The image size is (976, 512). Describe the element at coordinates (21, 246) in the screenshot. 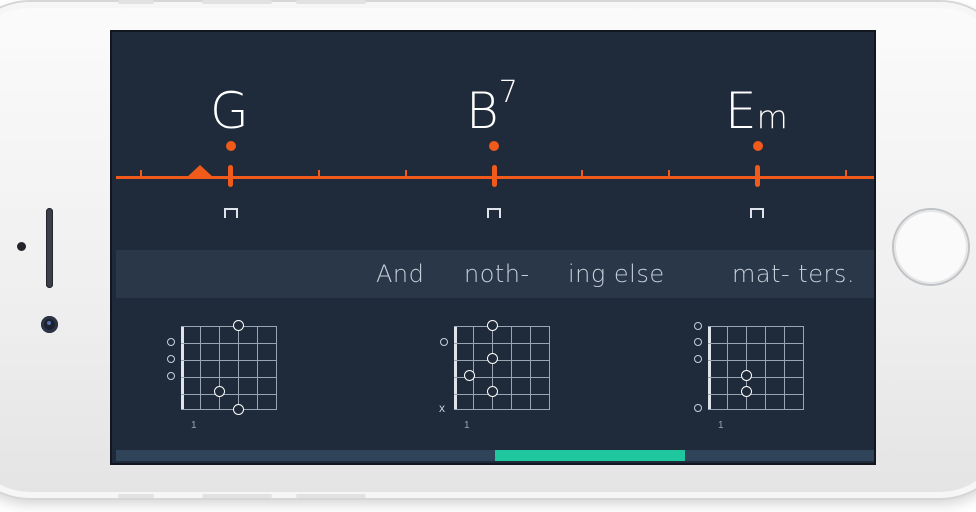

I see `proximity-sensor` at that location.